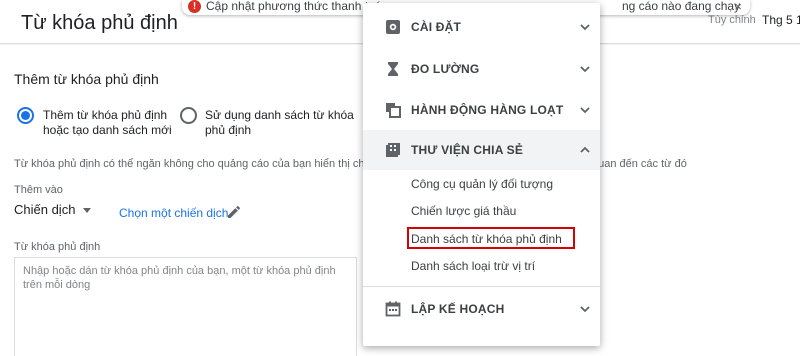  What do you see at coordinates (57, 247) in the screenshot?
I see `keywords-label: Từ khóa phủ định` at bounding box center [57, 247].